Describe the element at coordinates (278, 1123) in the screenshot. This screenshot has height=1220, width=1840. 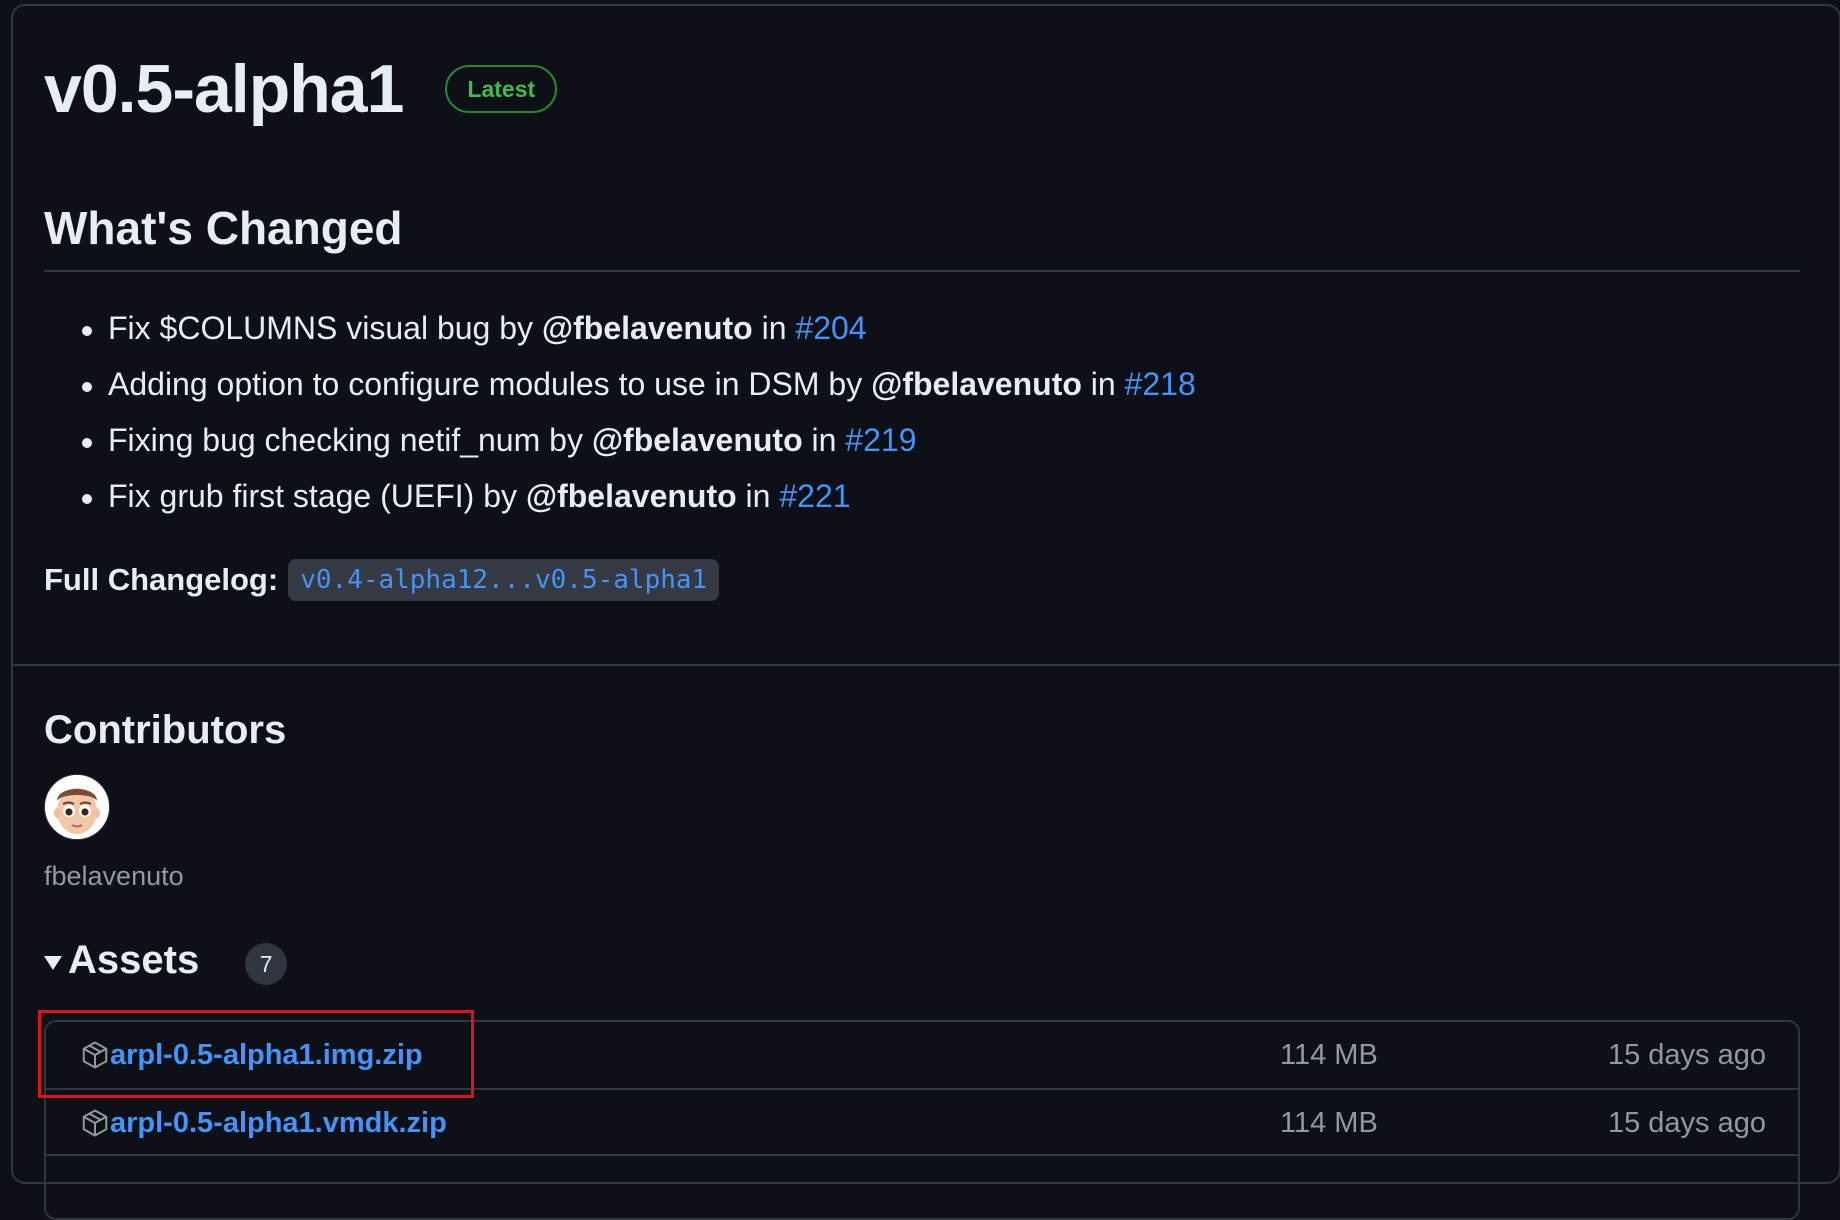
I see `asset-download-link: arpl-0.5-alpha1.vmdk.zip` at that location.